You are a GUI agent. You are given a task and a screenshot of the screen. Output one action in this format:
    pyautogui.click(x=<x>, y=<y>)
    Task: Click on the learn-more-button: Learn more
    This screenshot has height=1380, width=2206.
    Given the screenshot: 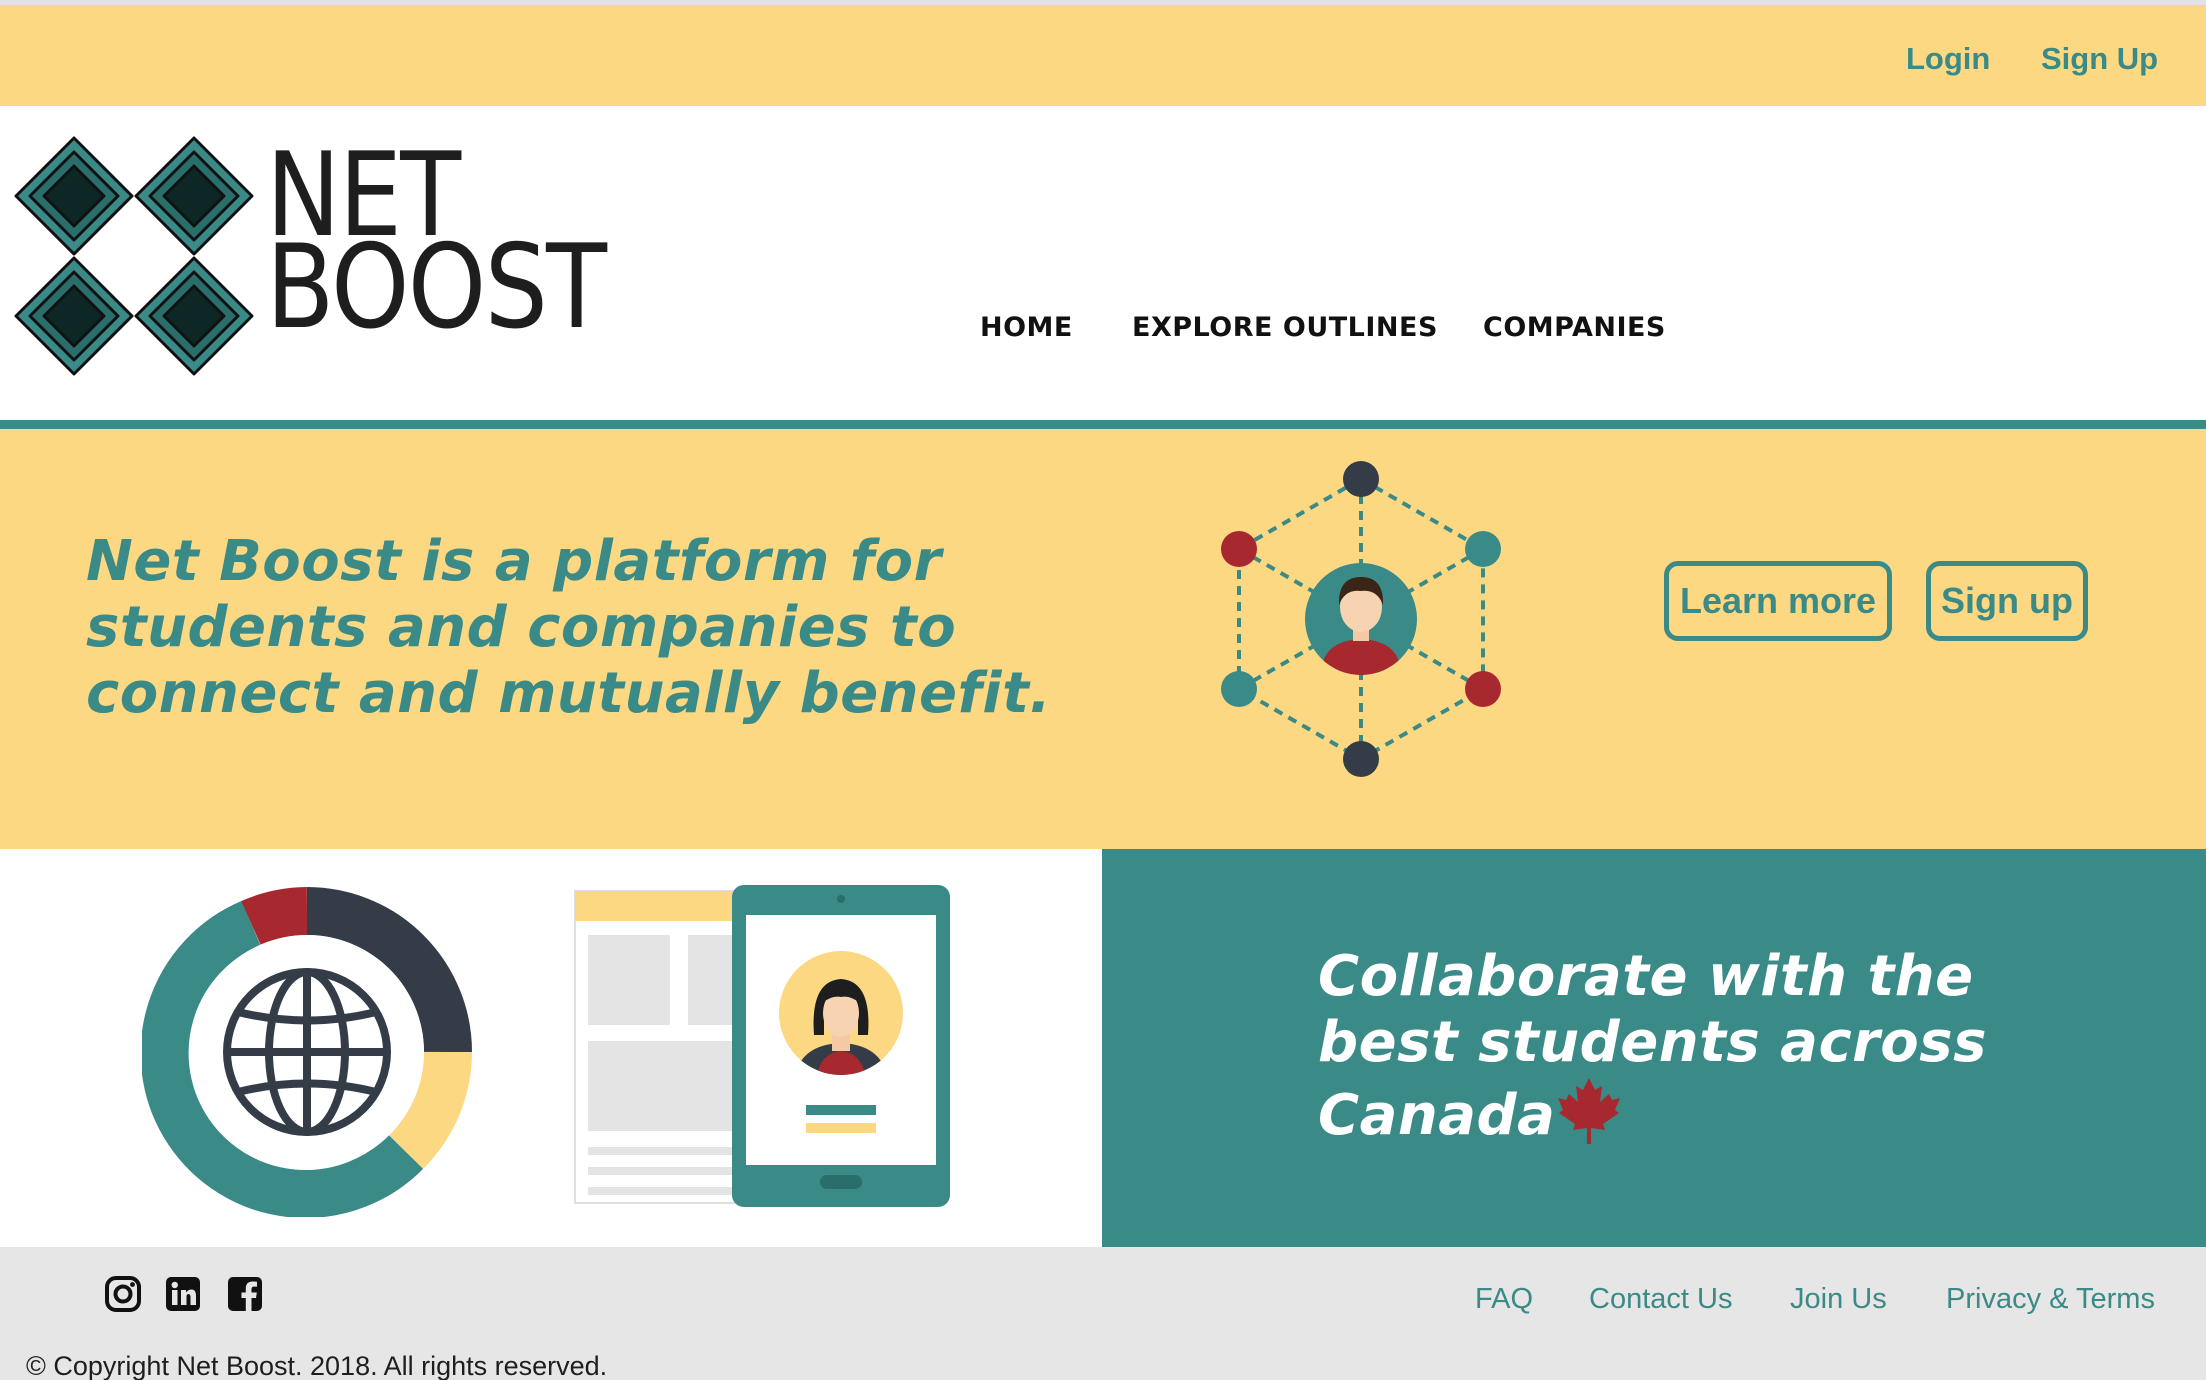 What is the action you would take?
    pyautogui.click(x=1778, y=601)
    